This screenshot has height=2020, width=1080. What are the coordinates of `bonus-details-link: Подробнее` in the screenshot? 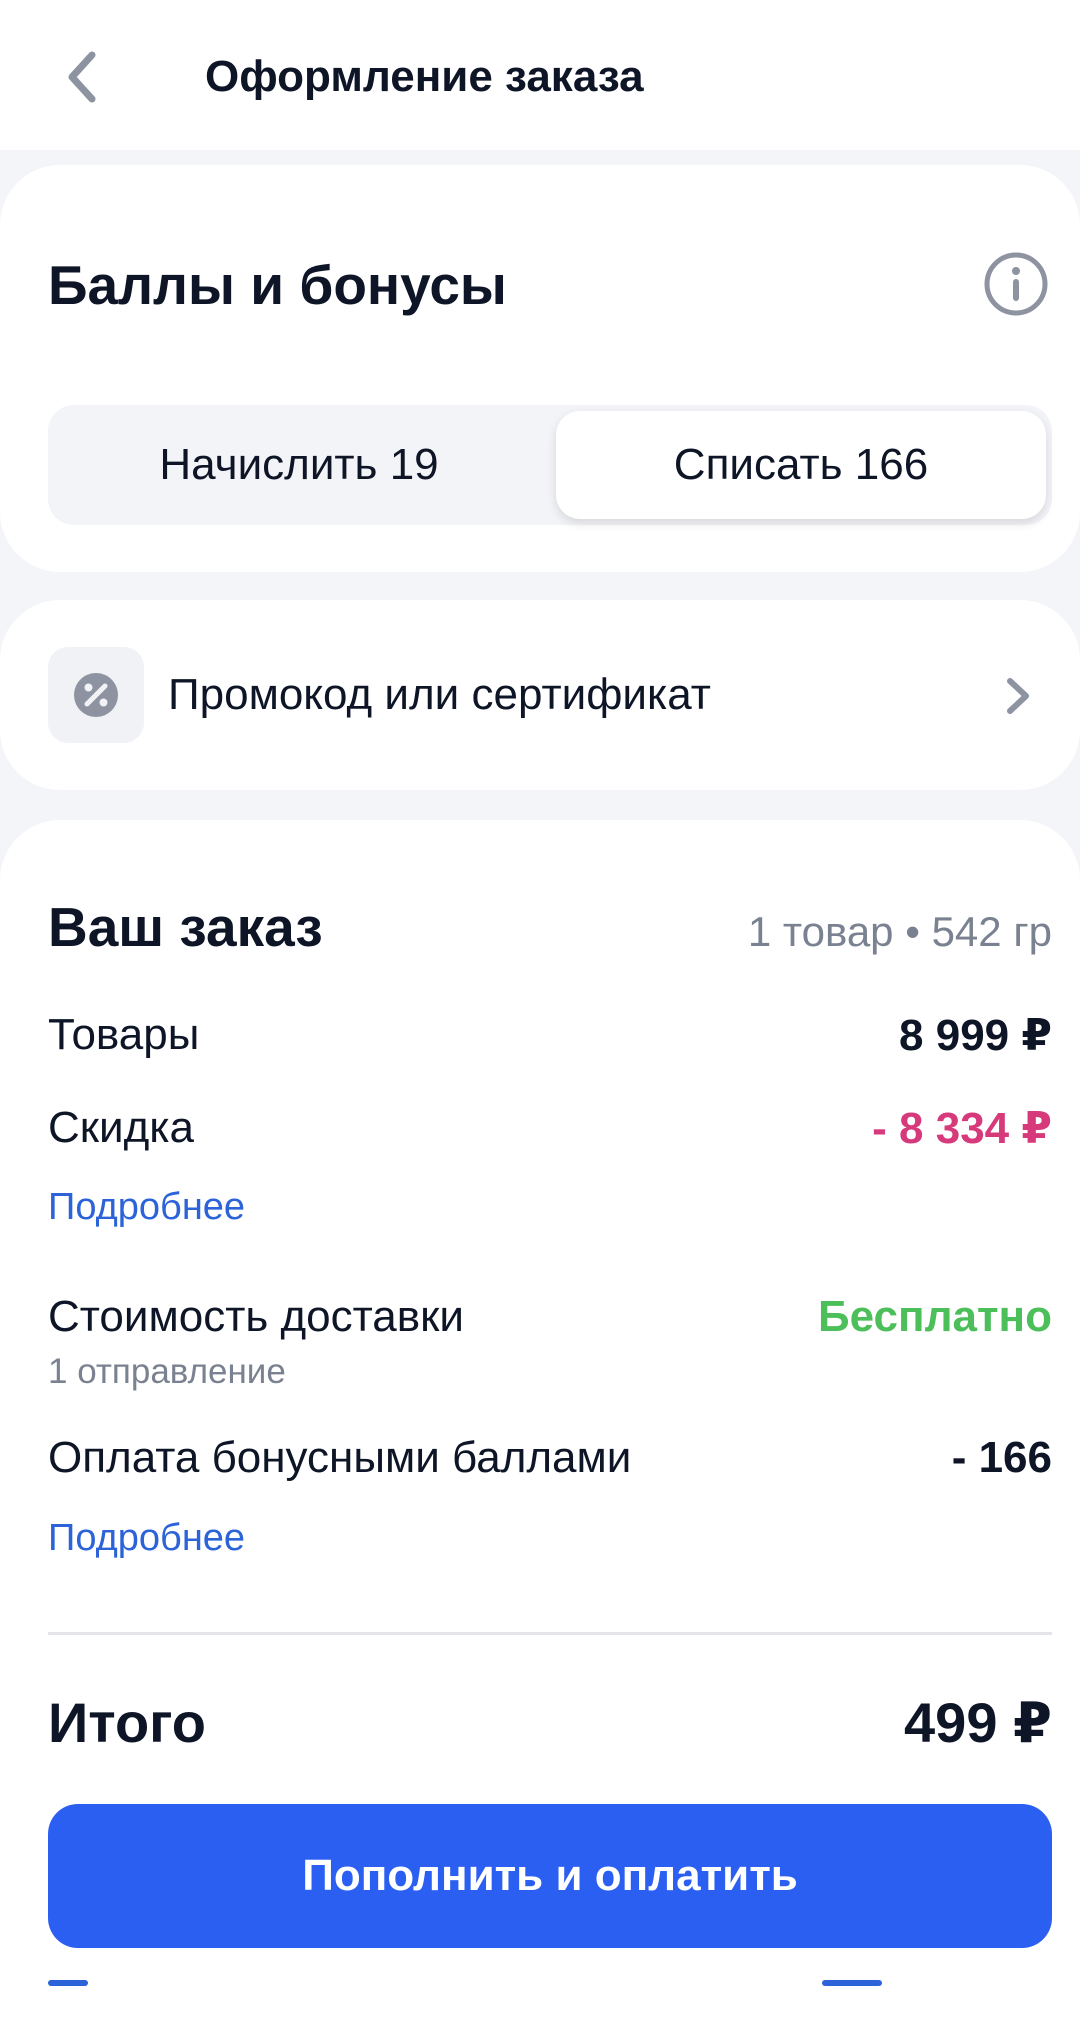 It's located at (146, 1538).